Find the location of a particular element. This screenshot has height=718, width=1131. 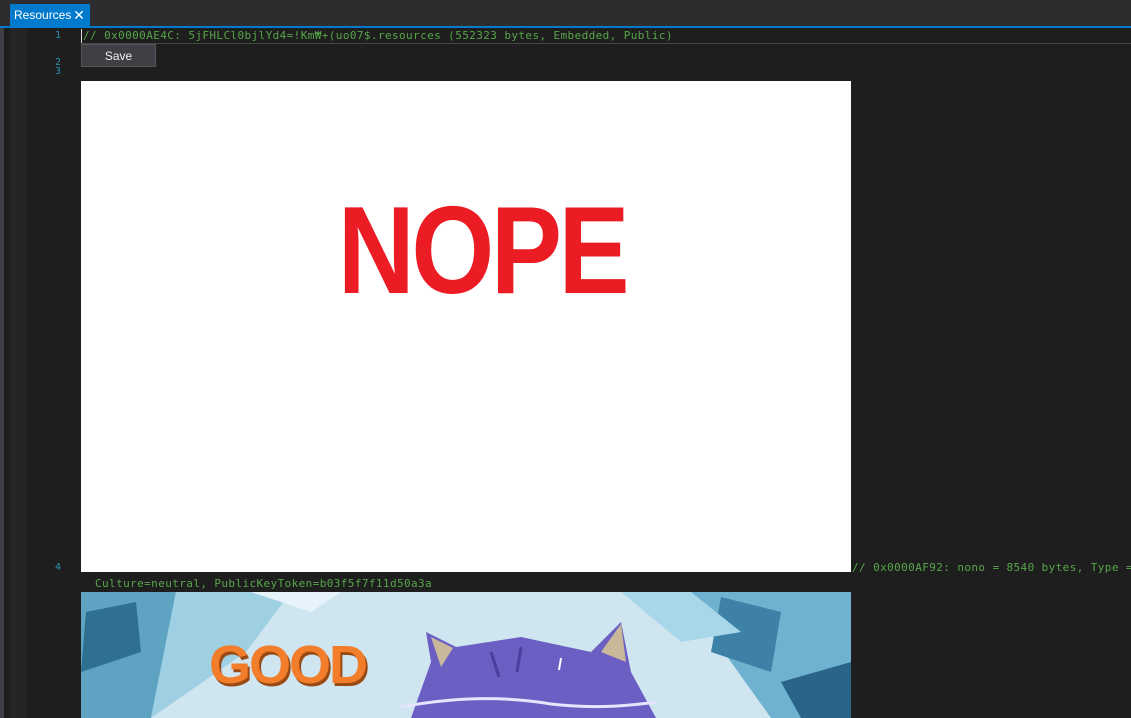

document-tab-strip: Resources ✕ is located at coordinates (565, 14).